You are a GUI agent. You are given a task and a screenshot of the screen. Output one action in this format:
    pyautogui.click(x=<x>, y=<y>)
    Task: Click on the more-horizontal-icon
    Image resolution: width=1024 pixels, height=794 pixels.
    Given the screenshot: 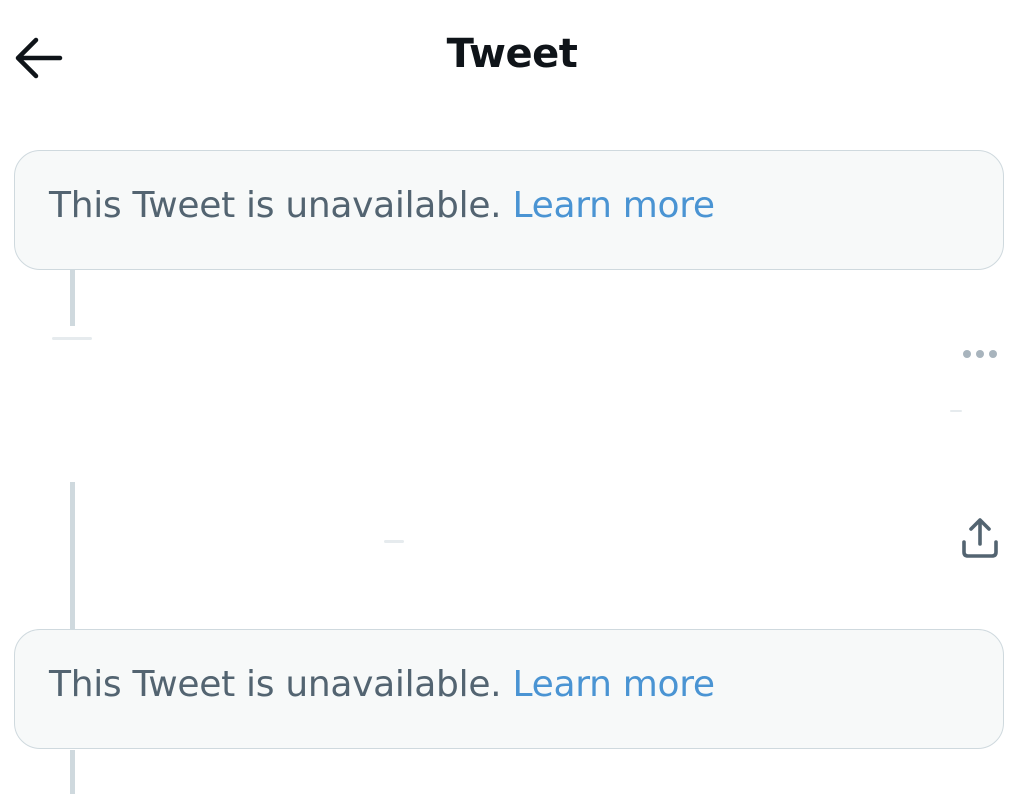 What is the action you would take?
    pyautogui.click(x=980, y=354)
    